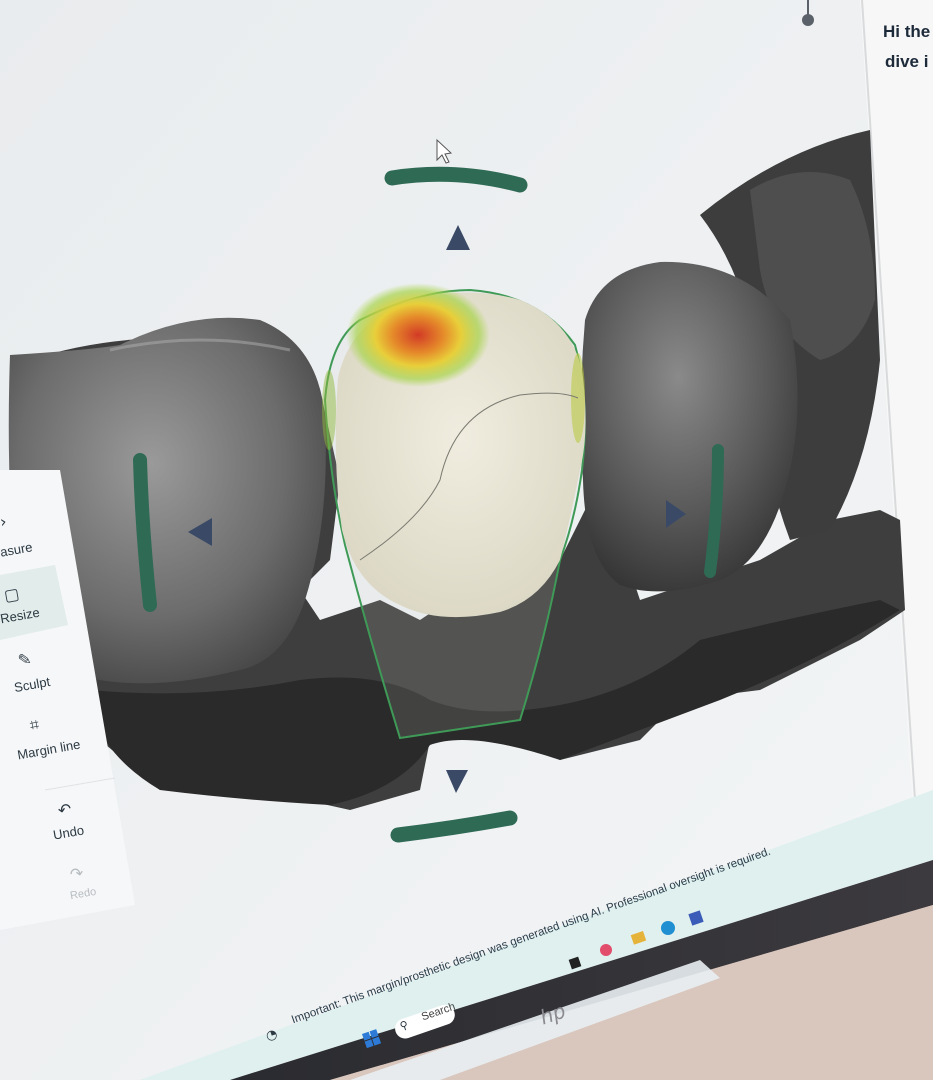 The image size is (933, 1080). What do you see at coordinates (907, 31) in the screenshot?
I see `chat-greeting-line1: Hi the` at bounding box center [907, 31].